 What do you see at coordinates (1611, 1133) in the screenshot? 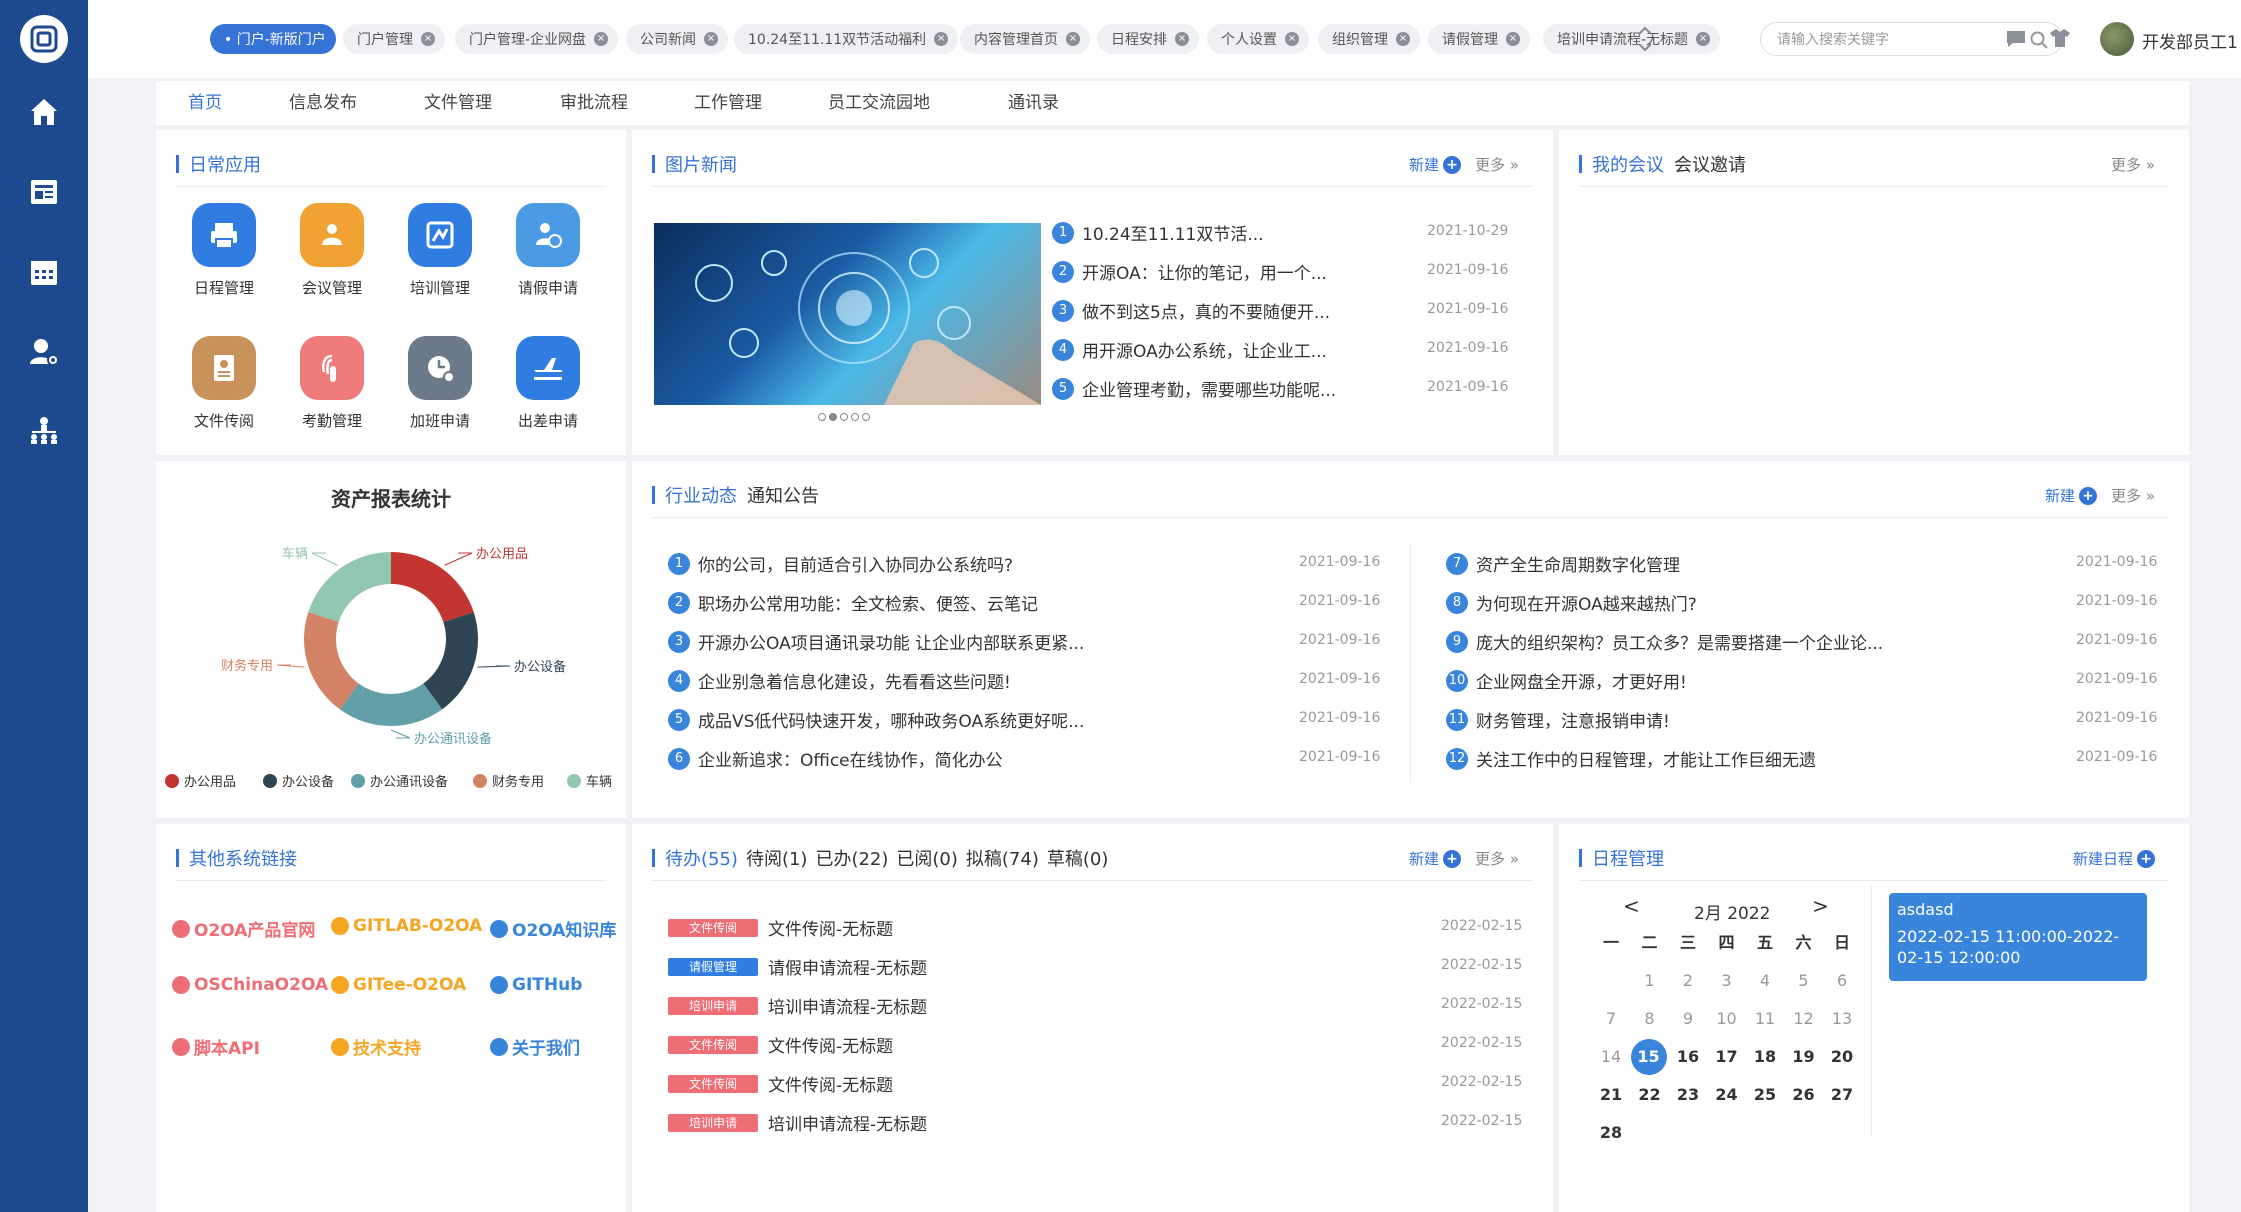
I see `calendar-day: 28` at bounding box center [1611, 1133].